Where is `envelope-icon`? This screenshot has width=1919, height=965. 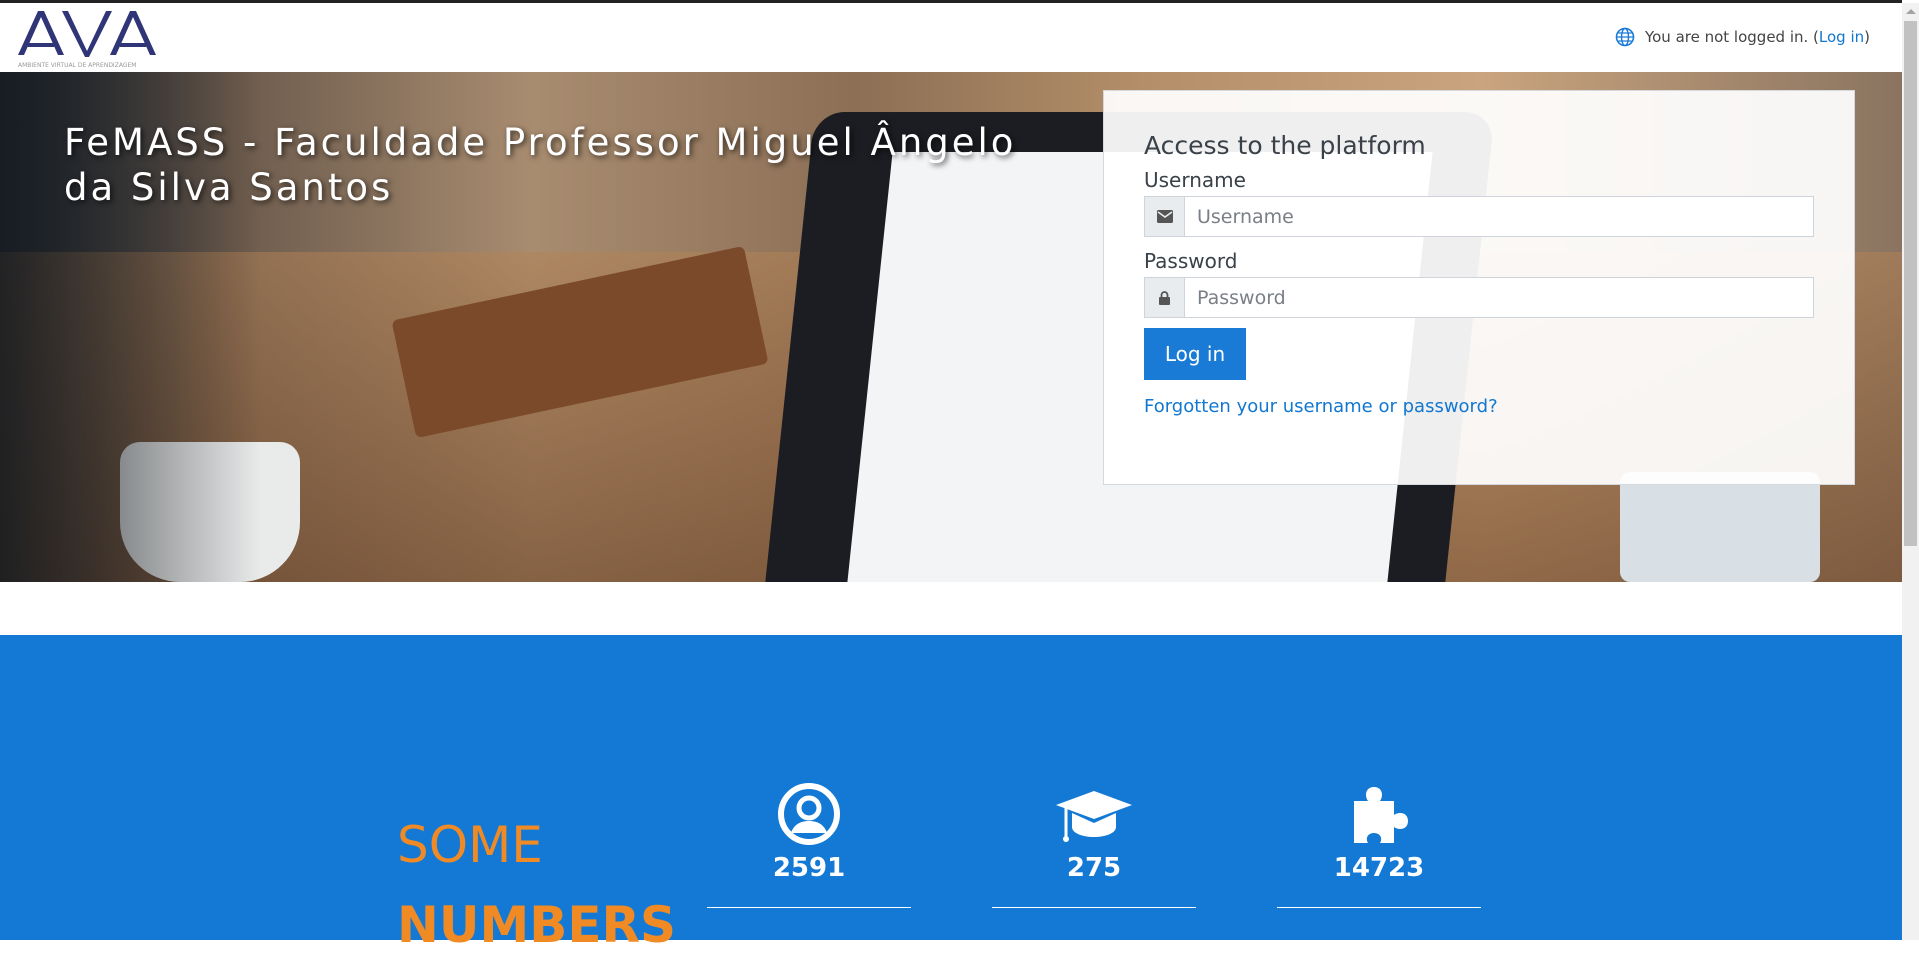
envelope-icon is located at coordinates (1165, 216).